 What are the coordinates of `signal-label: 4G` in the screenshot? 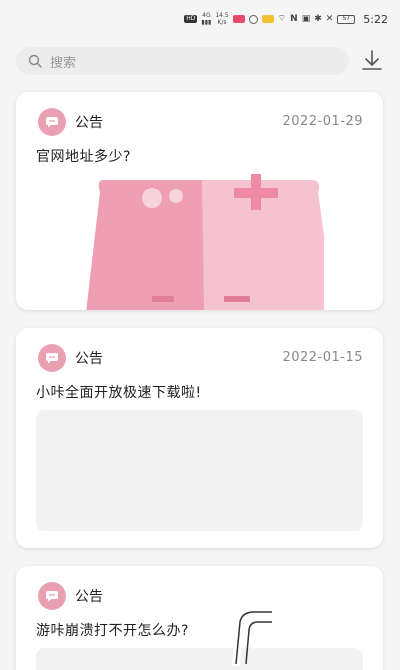 It's located at (206, 15).